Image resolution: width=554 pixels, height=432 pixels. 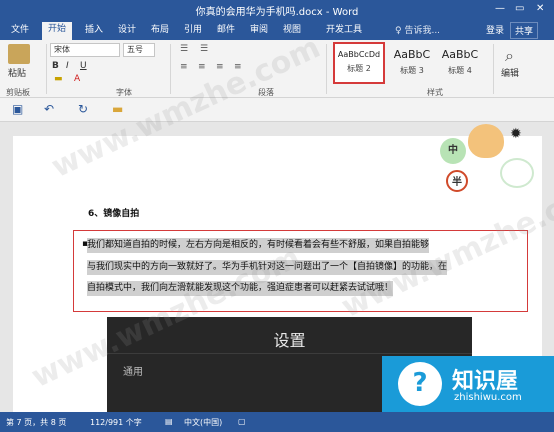 I want to click on status-bar: 第 7 页，共 8 页 112/991 个字 ▤ 中文(中国) ▢, so click(x=277, y=422).